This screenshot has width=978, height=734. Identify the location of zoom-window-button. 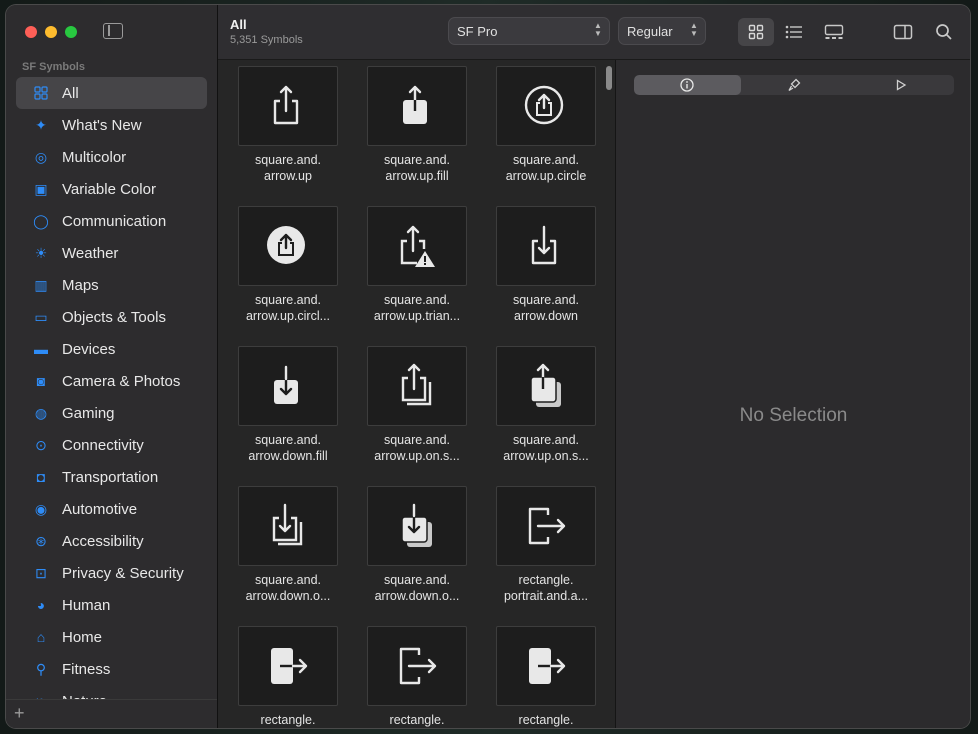
(71, 32).